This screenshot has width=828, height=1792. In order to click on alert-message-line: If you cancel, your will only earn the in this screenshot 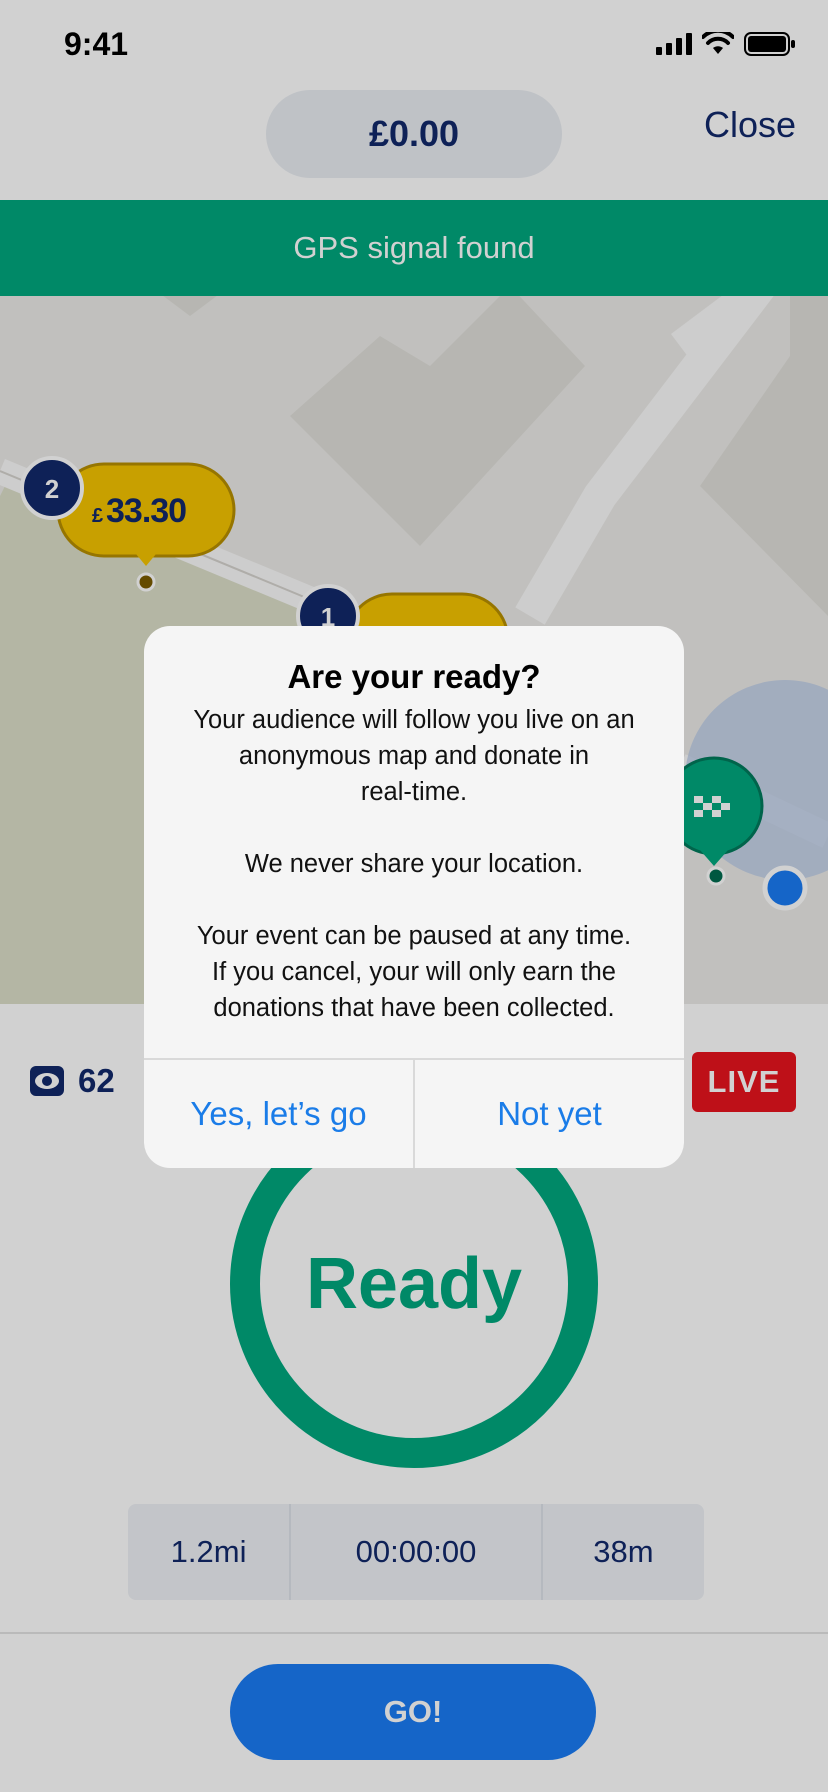, I will do `click(414, 972)`.